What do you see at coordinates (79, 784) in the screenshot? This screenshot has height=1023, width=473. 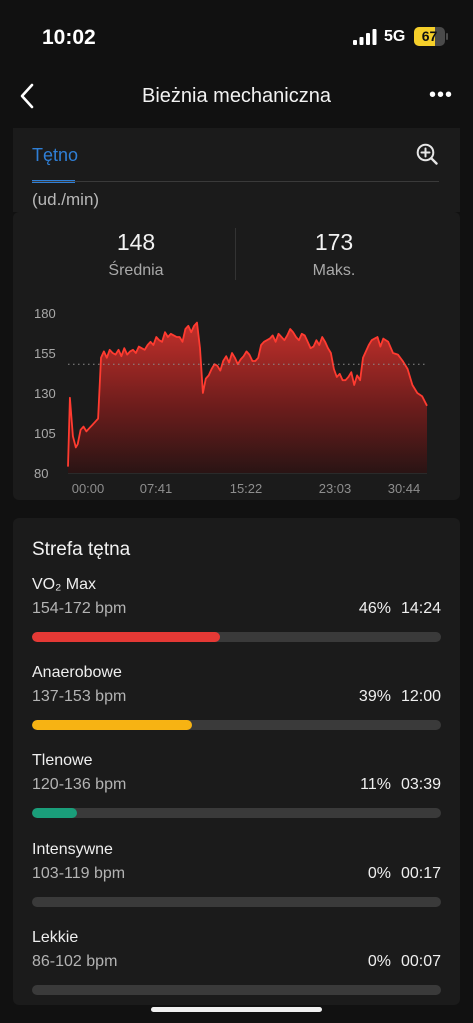 I see `zone-range: 120-136 bpm` at bounding box center [79, 784].